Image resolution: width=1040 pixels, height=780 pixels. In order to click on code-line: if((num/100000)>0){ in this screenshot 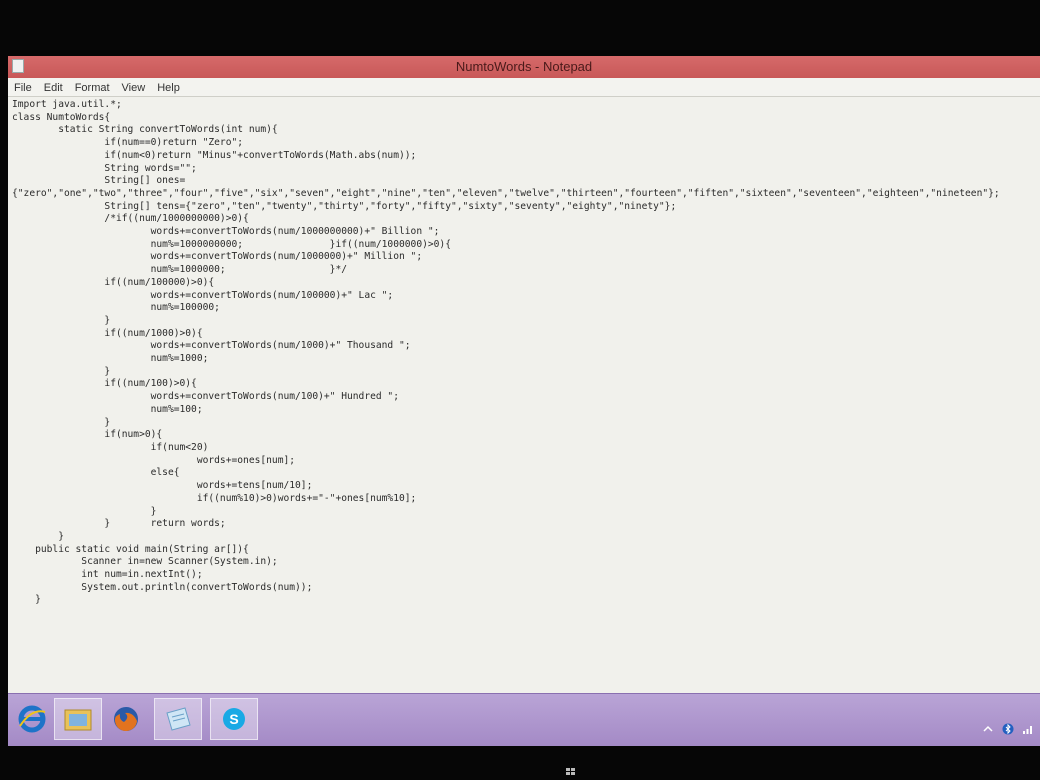, I will do `click(113, 282)`.